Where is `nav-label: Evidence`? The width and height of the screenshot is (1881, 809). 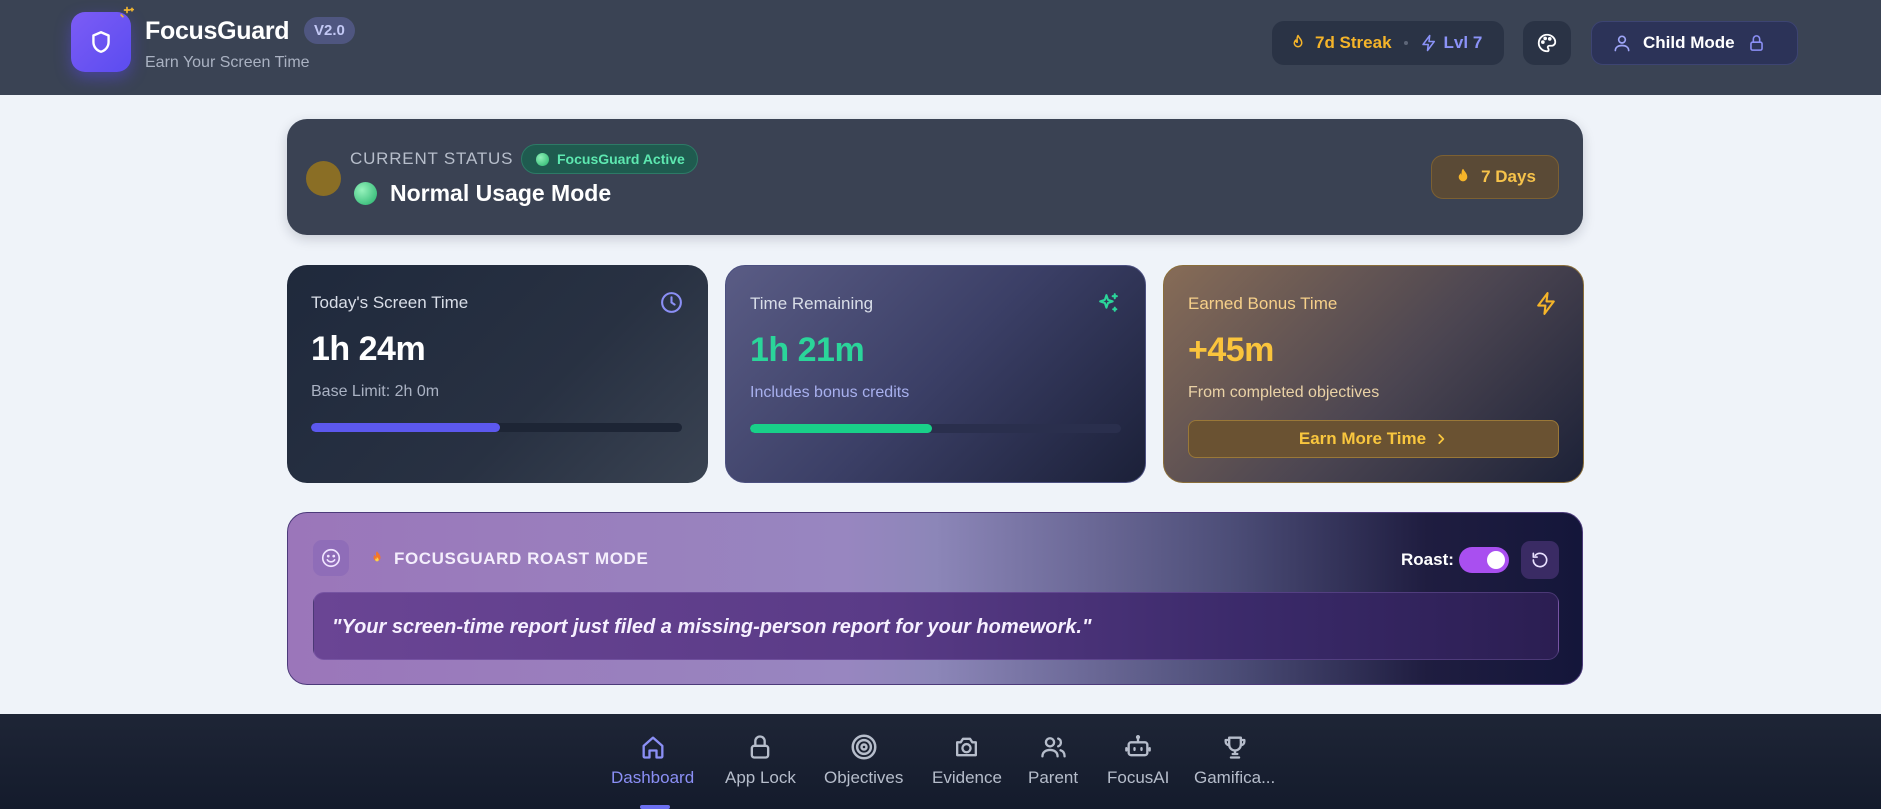 nav-label: Evidence is located at coordinates (967, 777).